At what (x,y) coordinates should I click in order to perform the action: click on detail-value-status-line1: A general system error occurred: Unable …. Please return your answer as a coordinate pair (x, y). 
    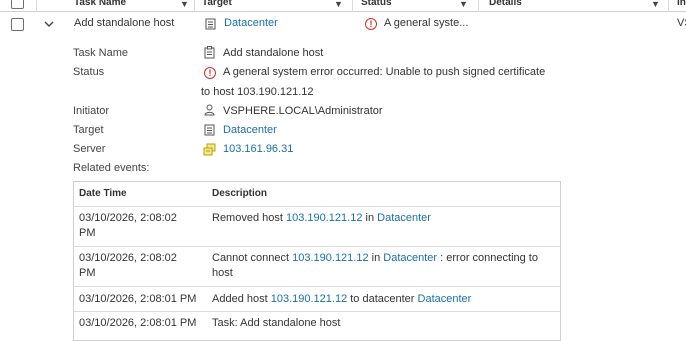
    Looking at the image, I should click on (384, 72).